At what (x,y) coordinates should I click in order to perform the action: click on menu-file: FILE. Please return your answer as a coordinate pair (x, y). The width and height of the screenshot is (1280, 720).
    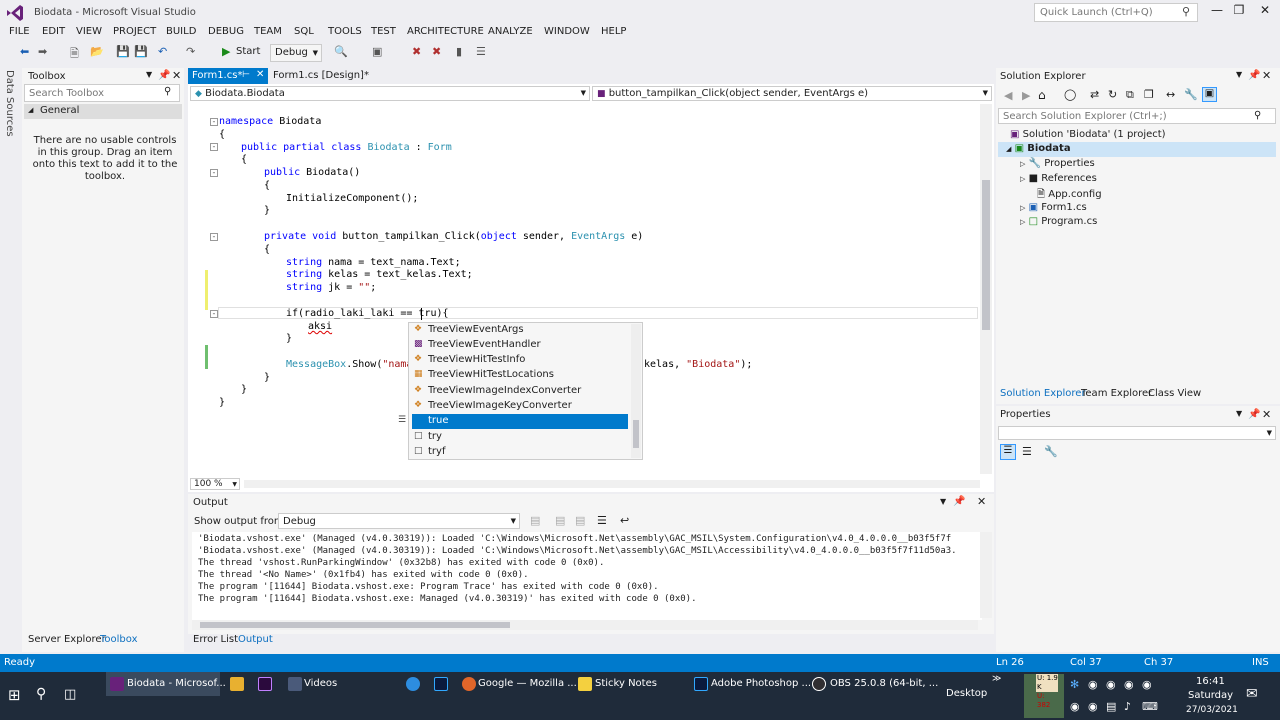
    Looking at the image, I should click on (19, 31).